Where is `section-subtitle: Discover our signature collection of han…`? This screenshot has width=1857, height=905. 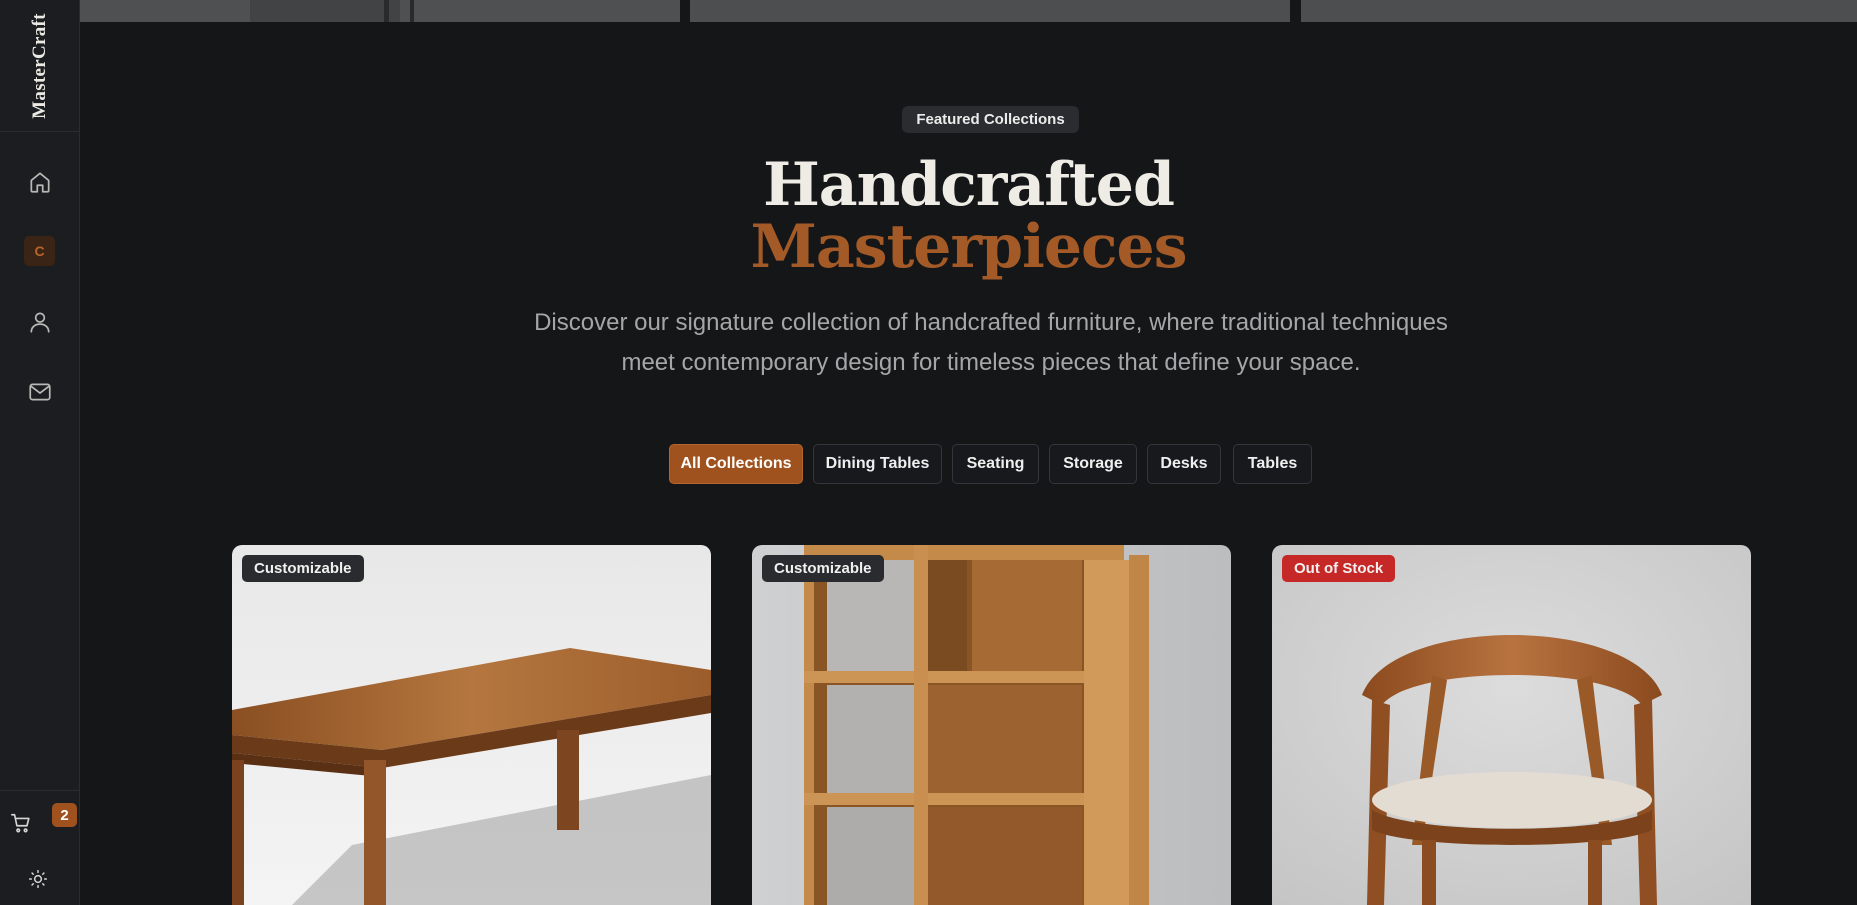 section-subtitle: Discover our signature collection of han… is located at coordinates (991, 342).